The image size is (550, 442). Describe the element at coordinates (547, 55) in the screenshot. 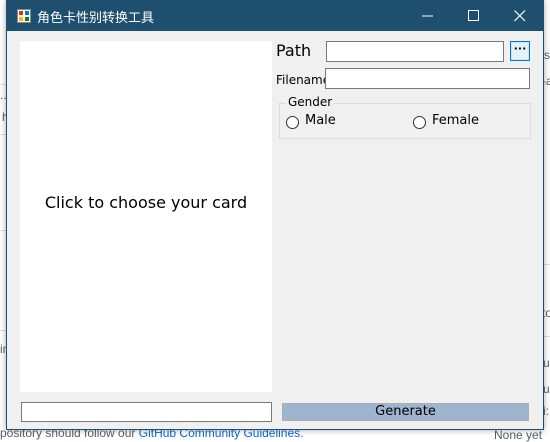

I see `background-text: s` at that location.